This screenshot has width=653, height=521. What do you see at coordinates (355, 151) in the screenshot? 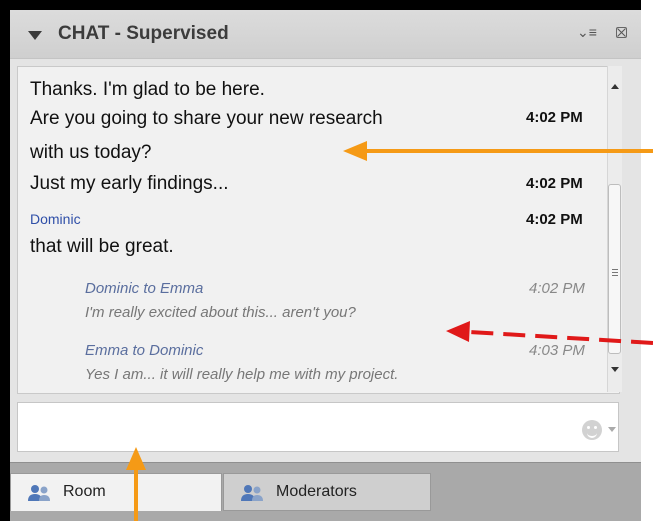
I see `annotation-arrowhead-orange` at bounding box center [355, 151].